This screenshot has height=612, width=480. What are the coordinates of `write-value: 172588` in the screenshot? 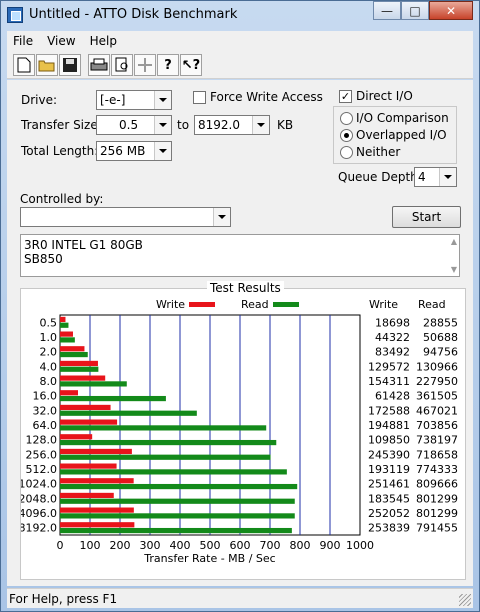 It's located at (389, 410).